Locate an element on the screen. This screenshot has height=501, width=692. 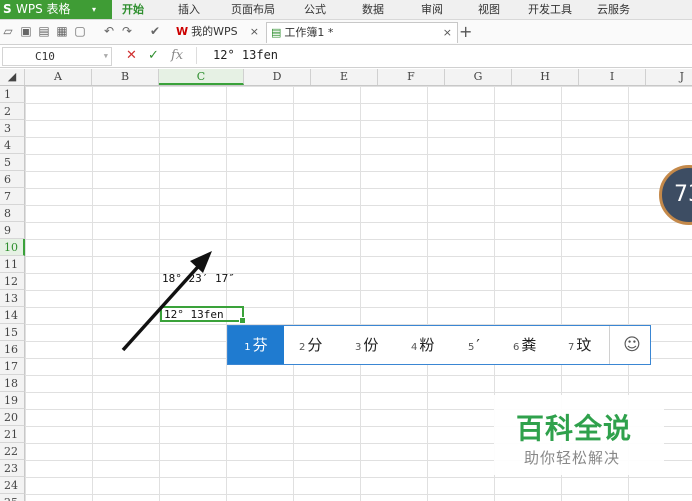
menu-developer: 开发工具 is located at coordinates (550, 9).